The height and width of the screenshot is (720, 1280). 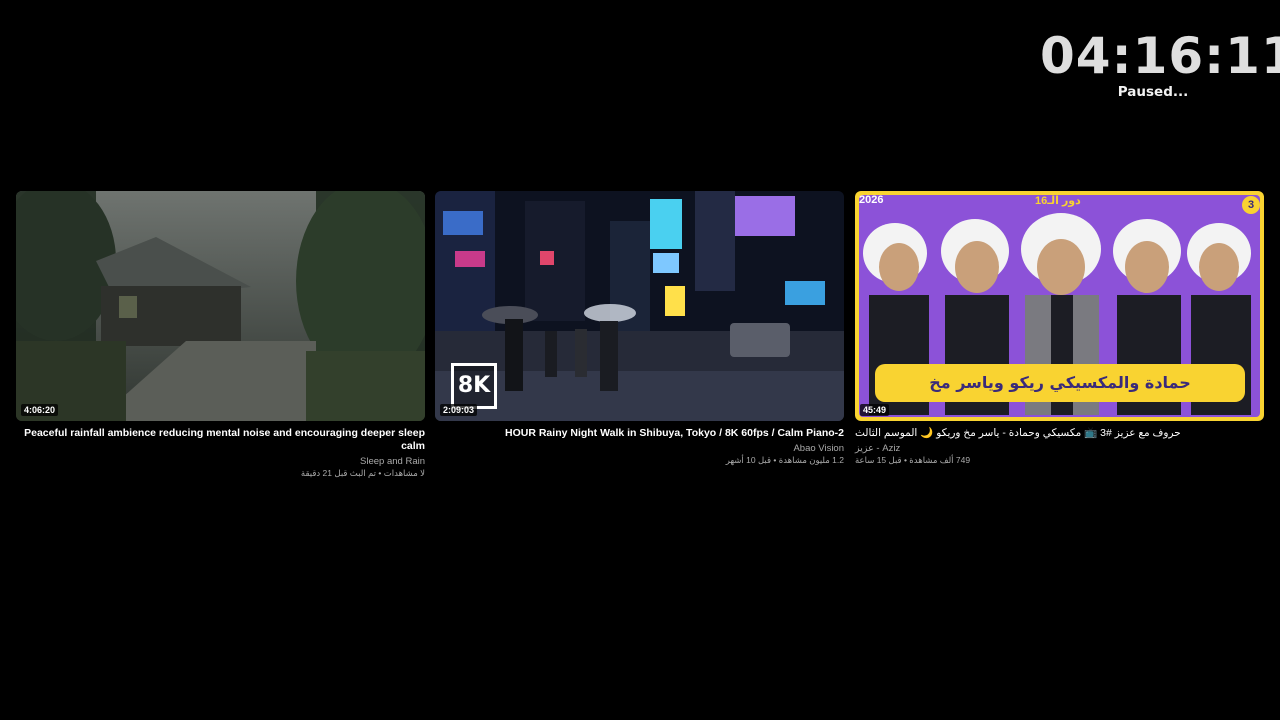 I want to click on video-stats: 749 ألف مشاهدة • قبل 15 ساعة, so click(x=913, y=460).